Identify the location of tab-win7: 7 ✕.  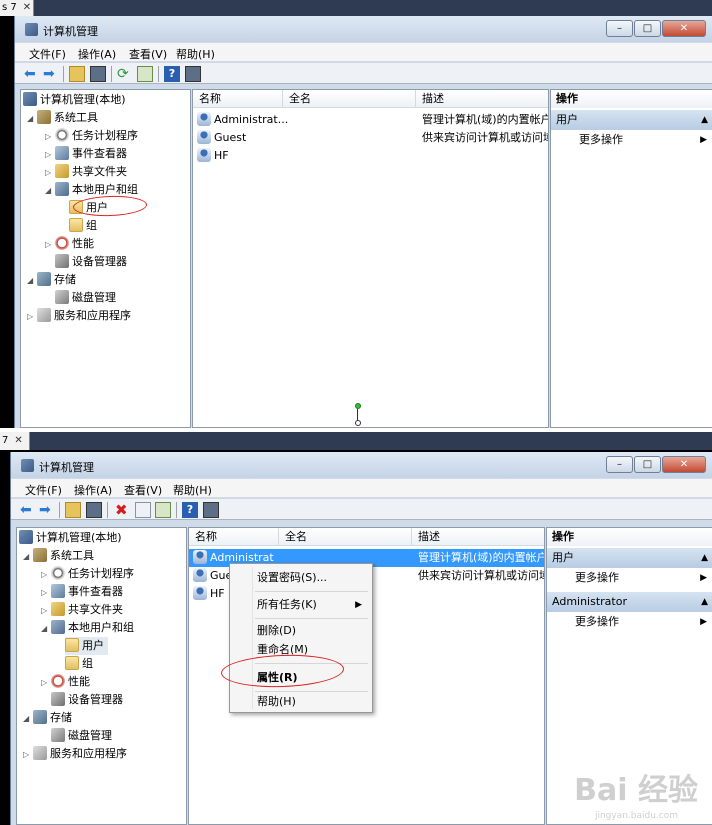
(15, 441).